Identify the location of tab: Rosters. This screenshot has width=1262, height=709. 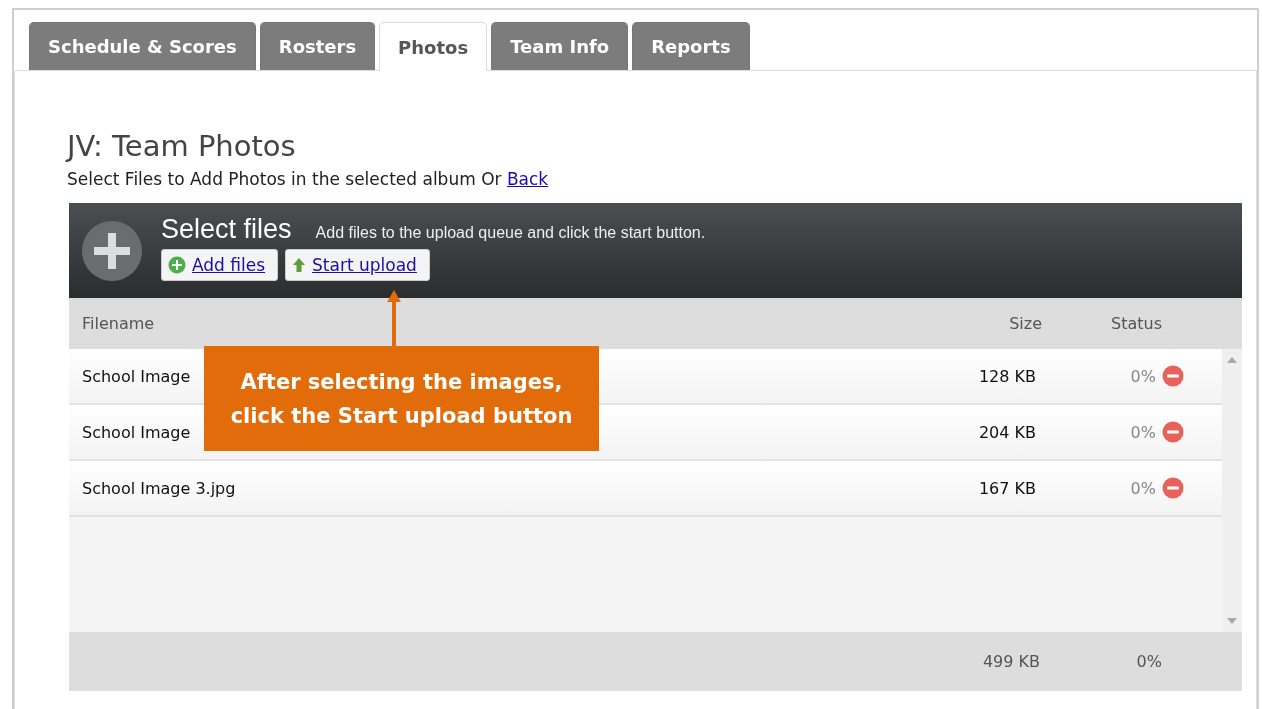
(317, 46).